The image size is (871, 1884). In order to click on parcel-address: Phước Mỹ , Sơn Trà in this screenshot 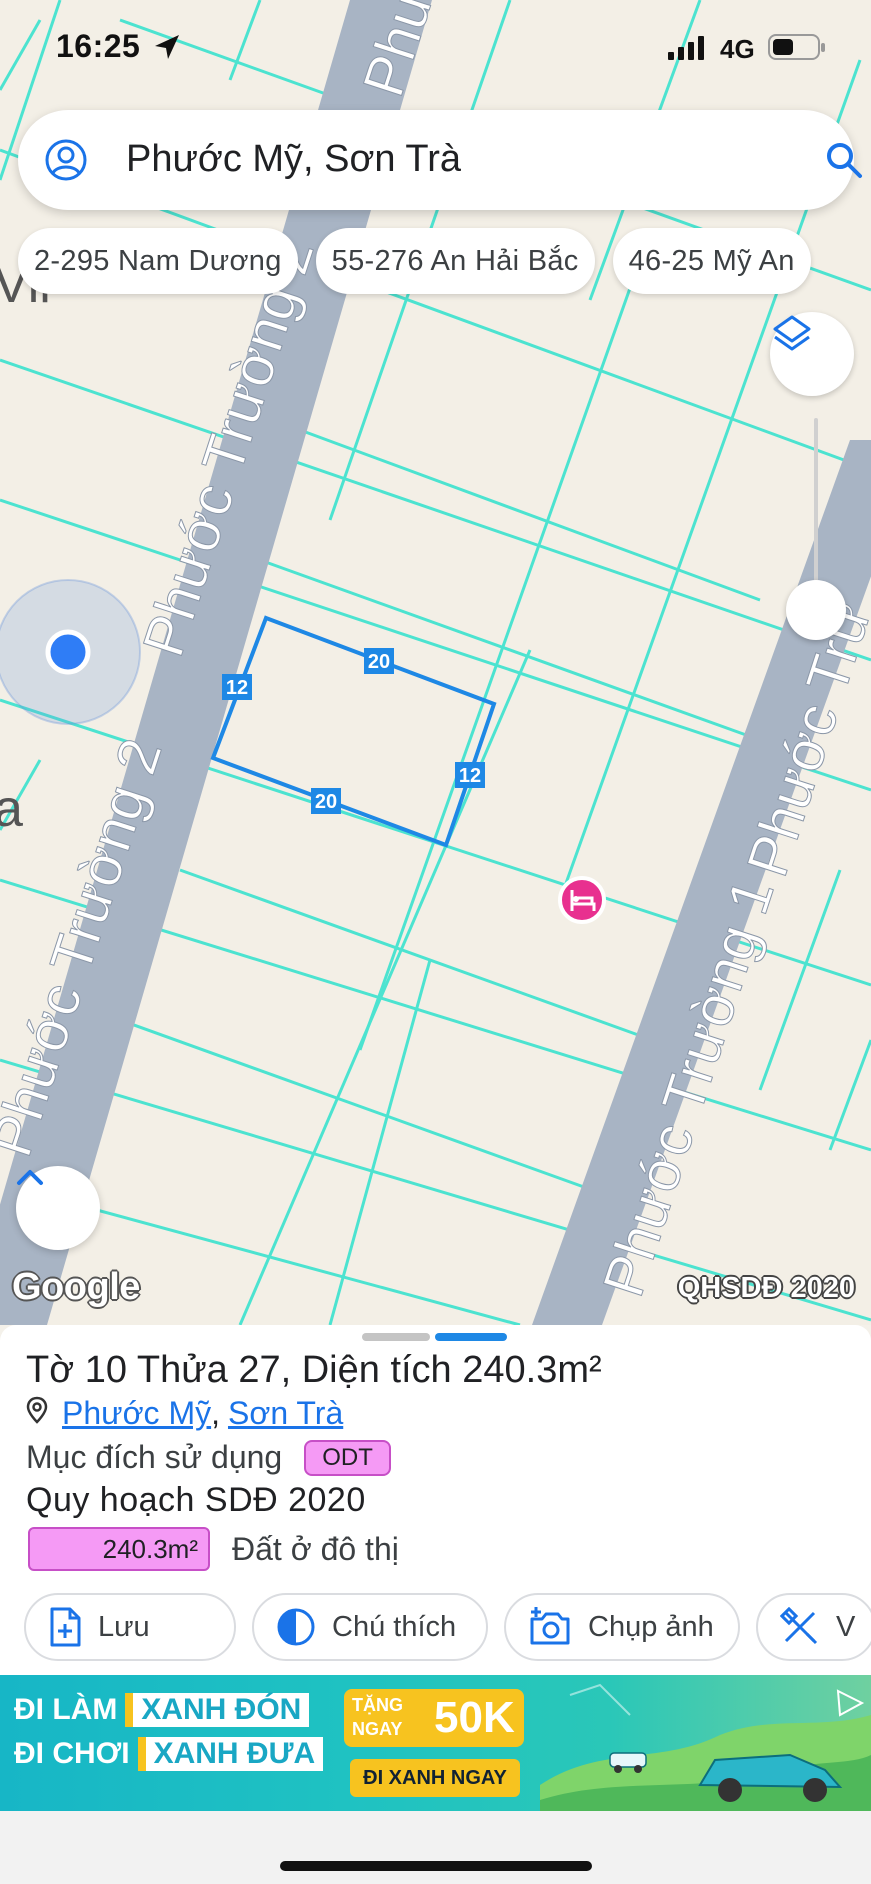, I will do `click(184, 1413)`.